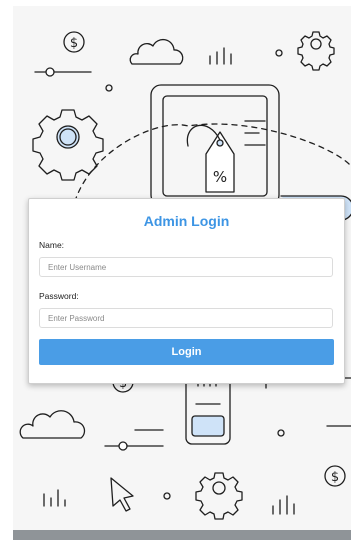 This screenshot has width=351, height=540. I want to click on percent-sign: %, so click(220, 177).